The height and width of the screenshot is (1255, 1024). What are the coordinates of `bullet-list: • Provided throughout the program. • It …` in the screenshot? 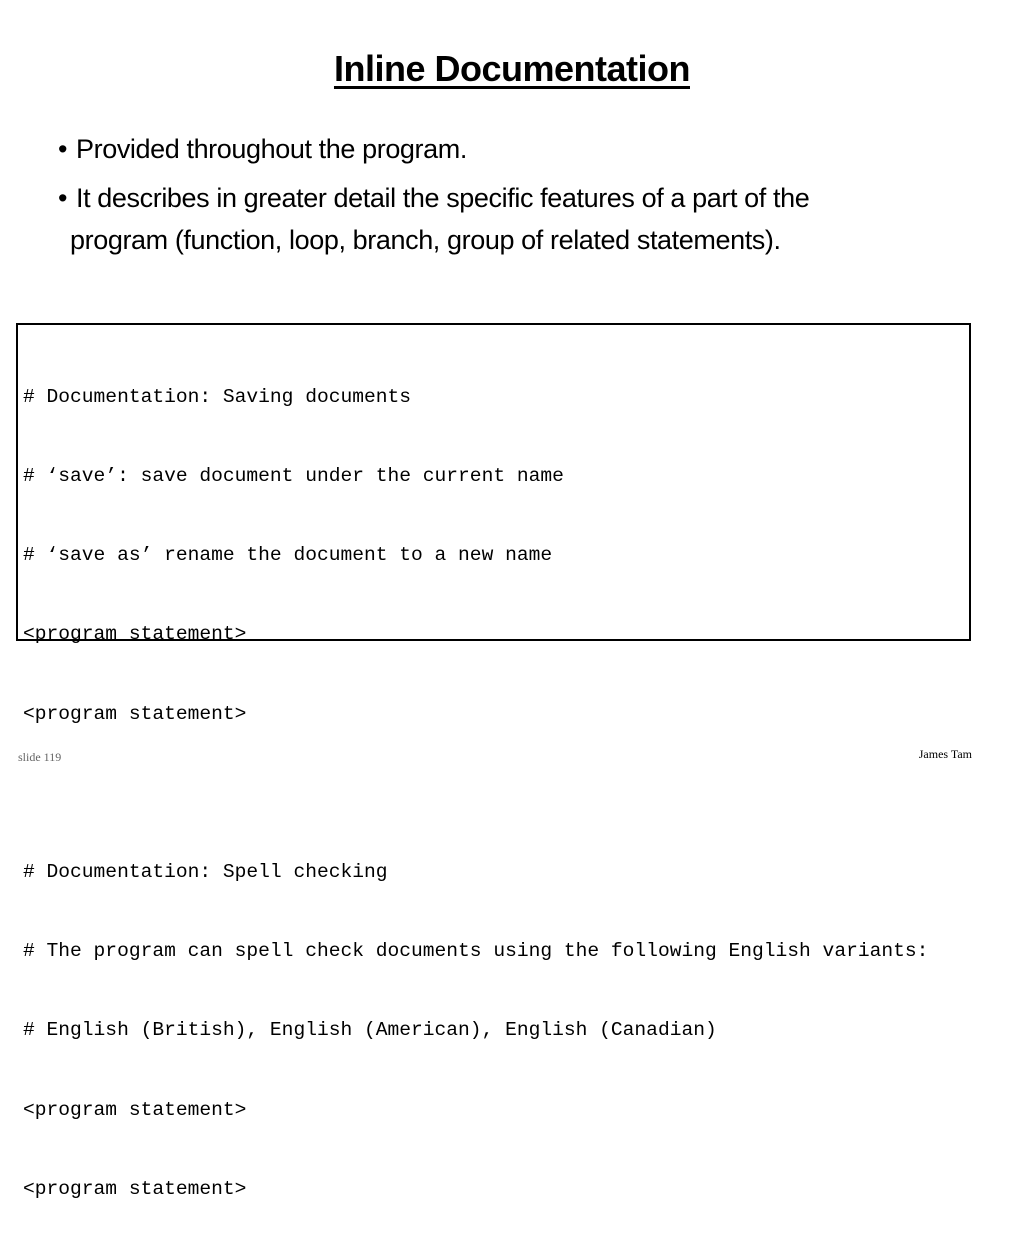 It's located at (523, 198).